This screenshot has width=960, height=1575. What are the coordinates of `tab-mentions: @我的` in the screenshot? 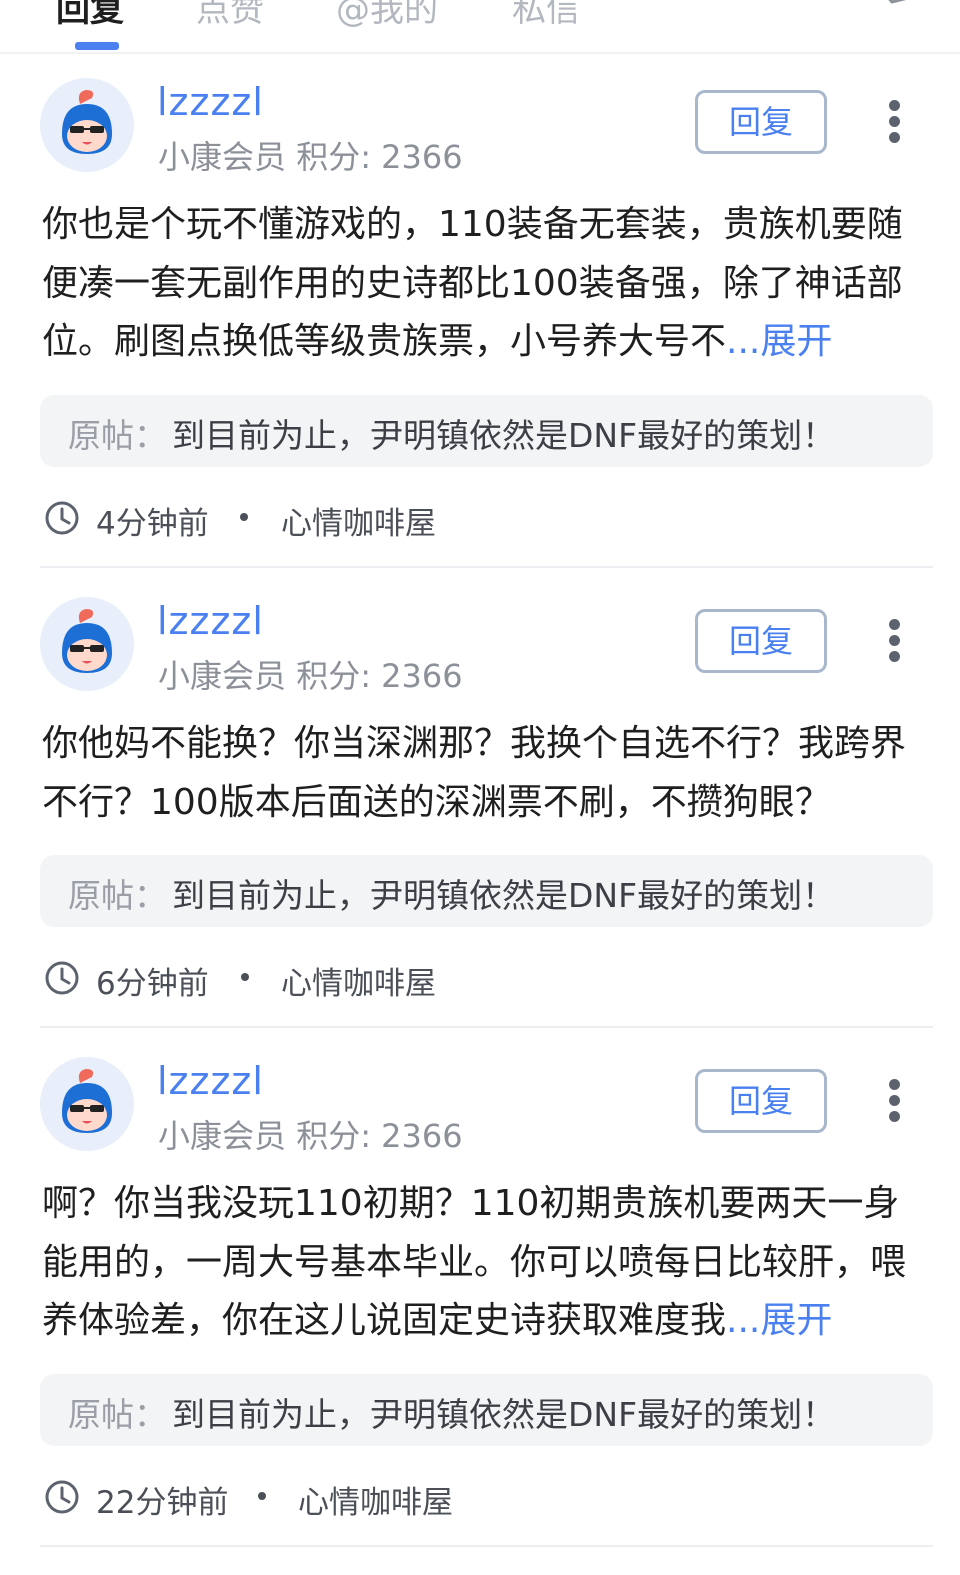 It's located at (387, 15).